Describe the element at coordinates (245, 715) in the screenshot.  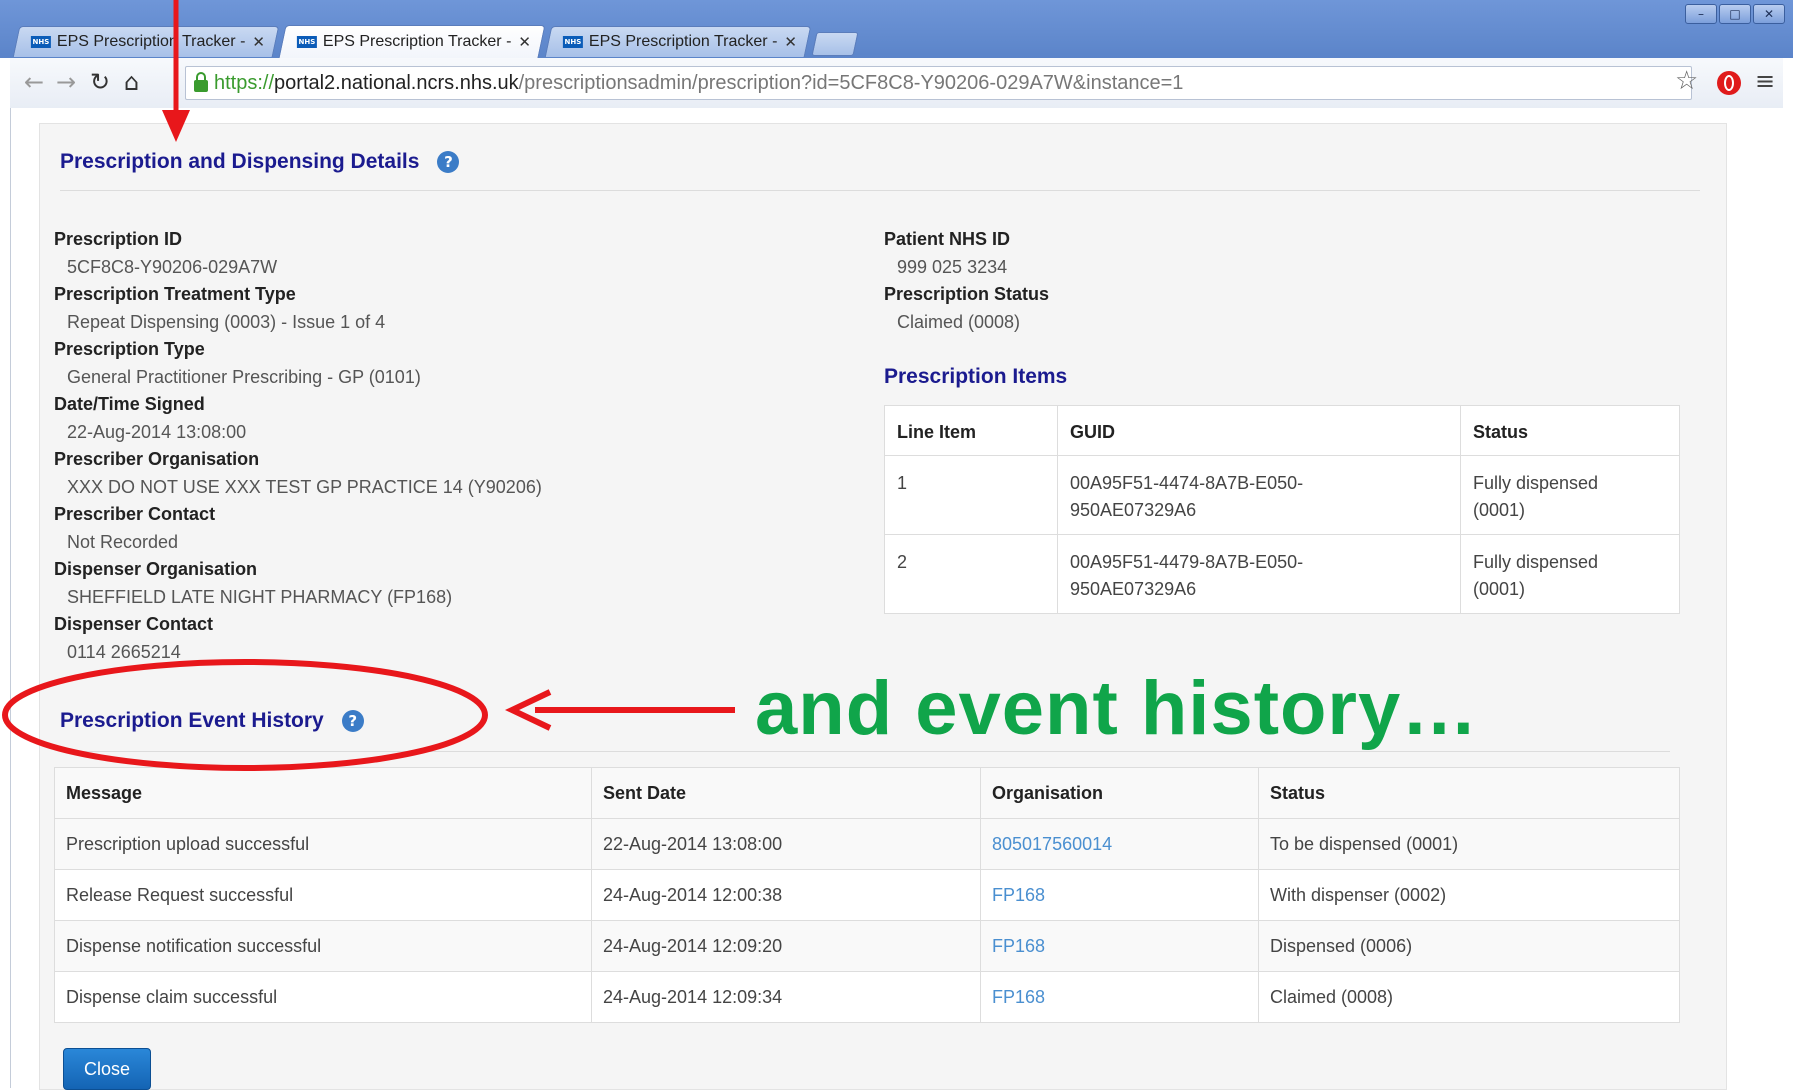
I see `annotation-ellipse` at that location.